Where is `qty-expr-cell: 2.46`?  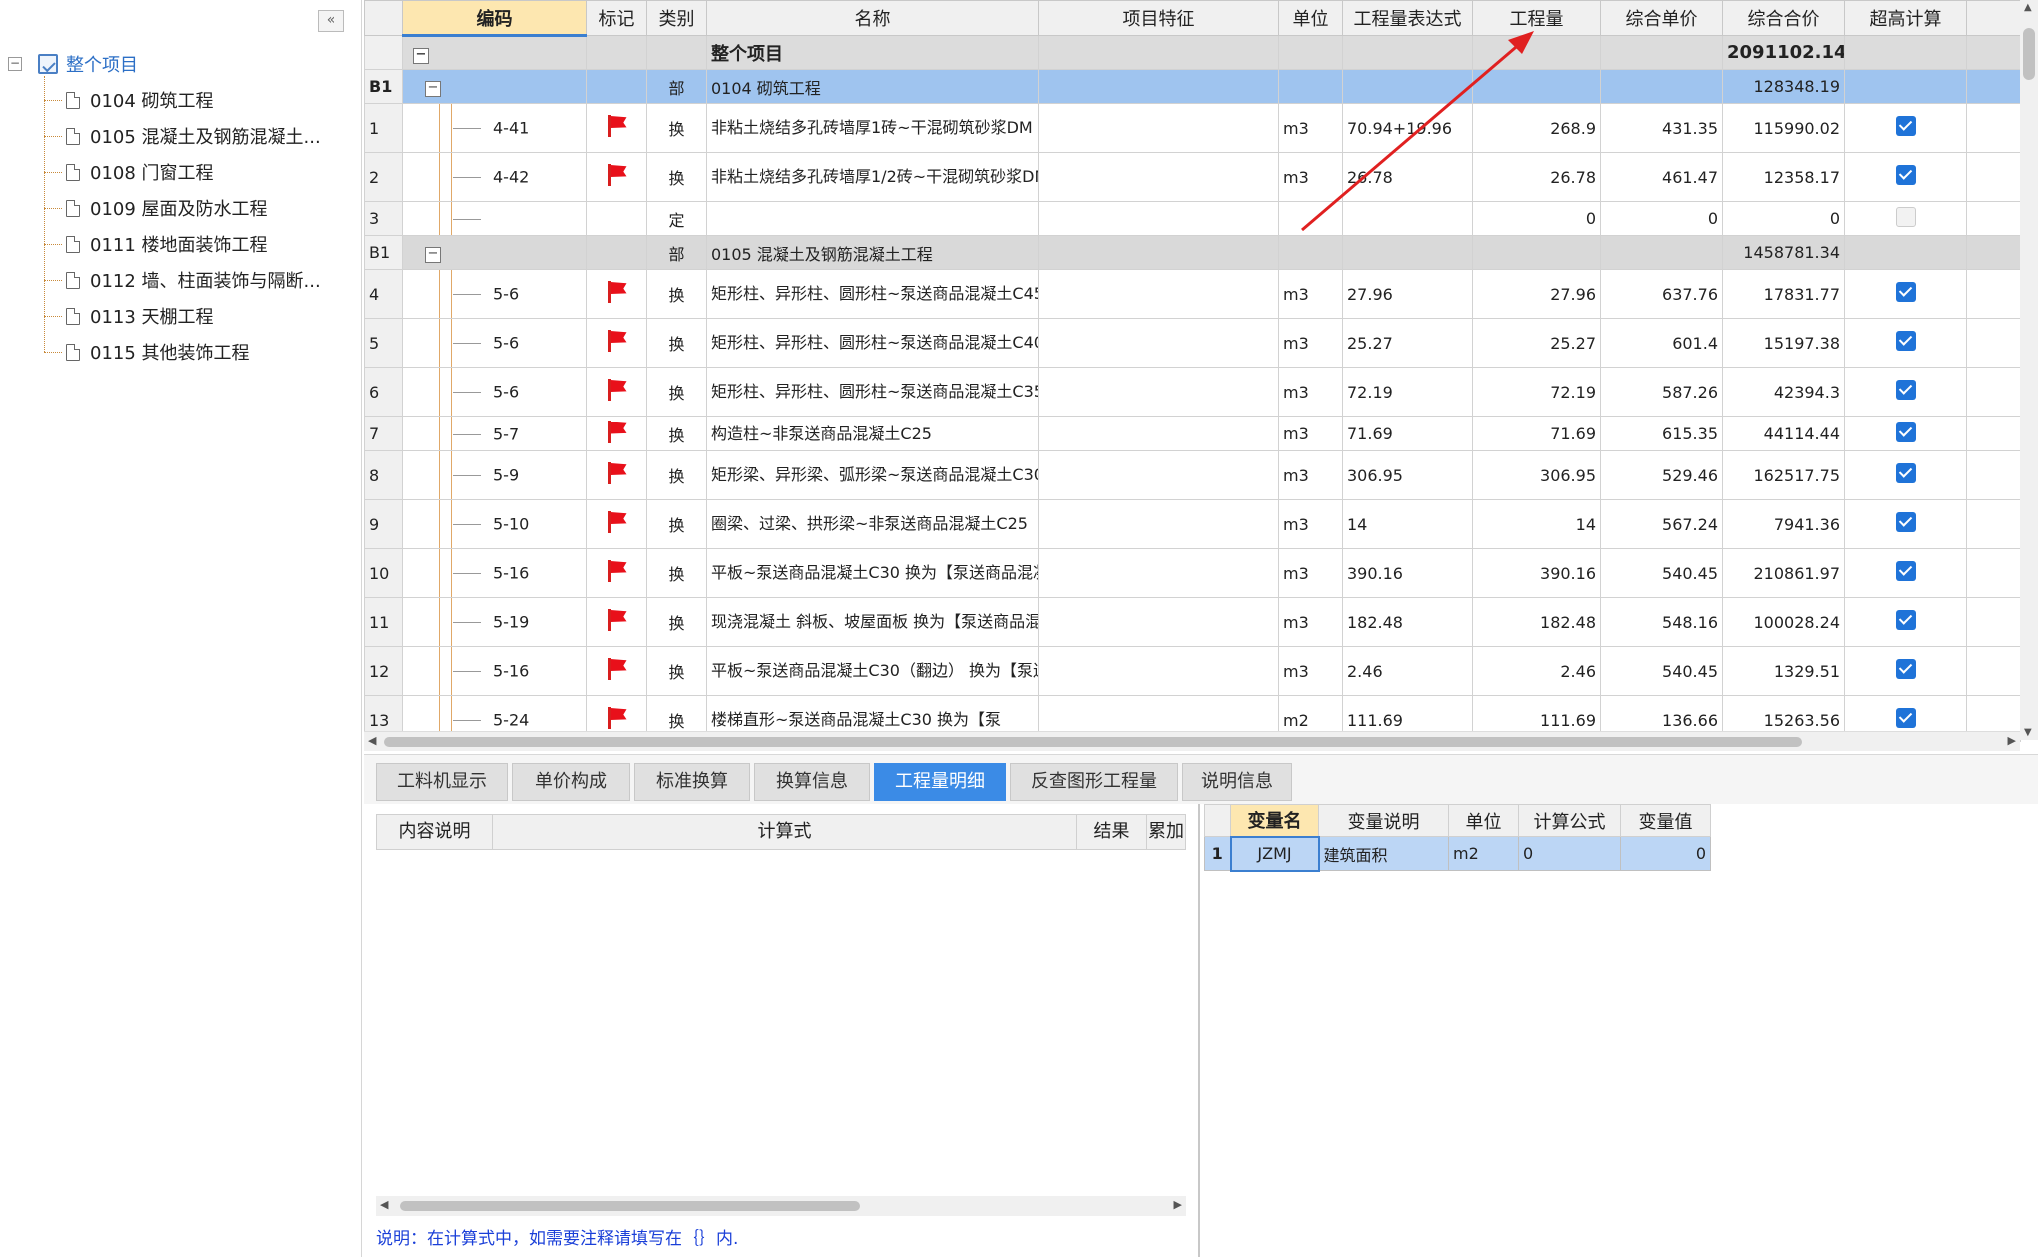
qty-expr-cell: 2.46 is located at coordinates (1407, 671).